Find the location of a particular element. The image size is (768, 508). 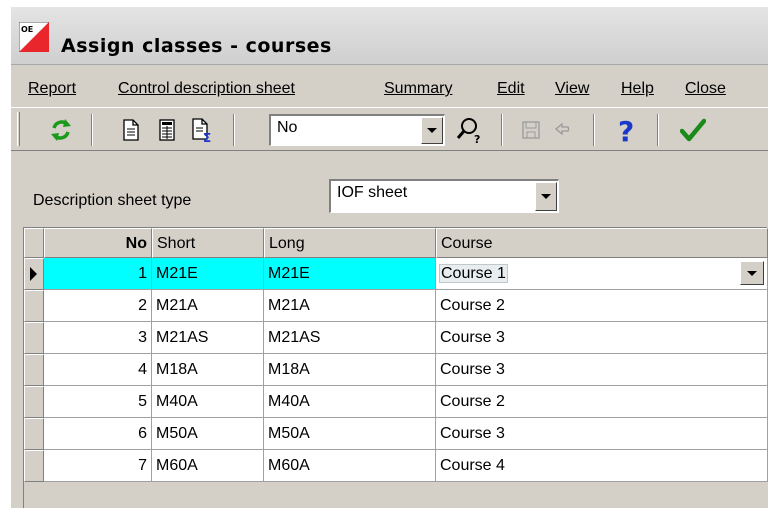

menu-view: View is located at coordinates (572, 89).